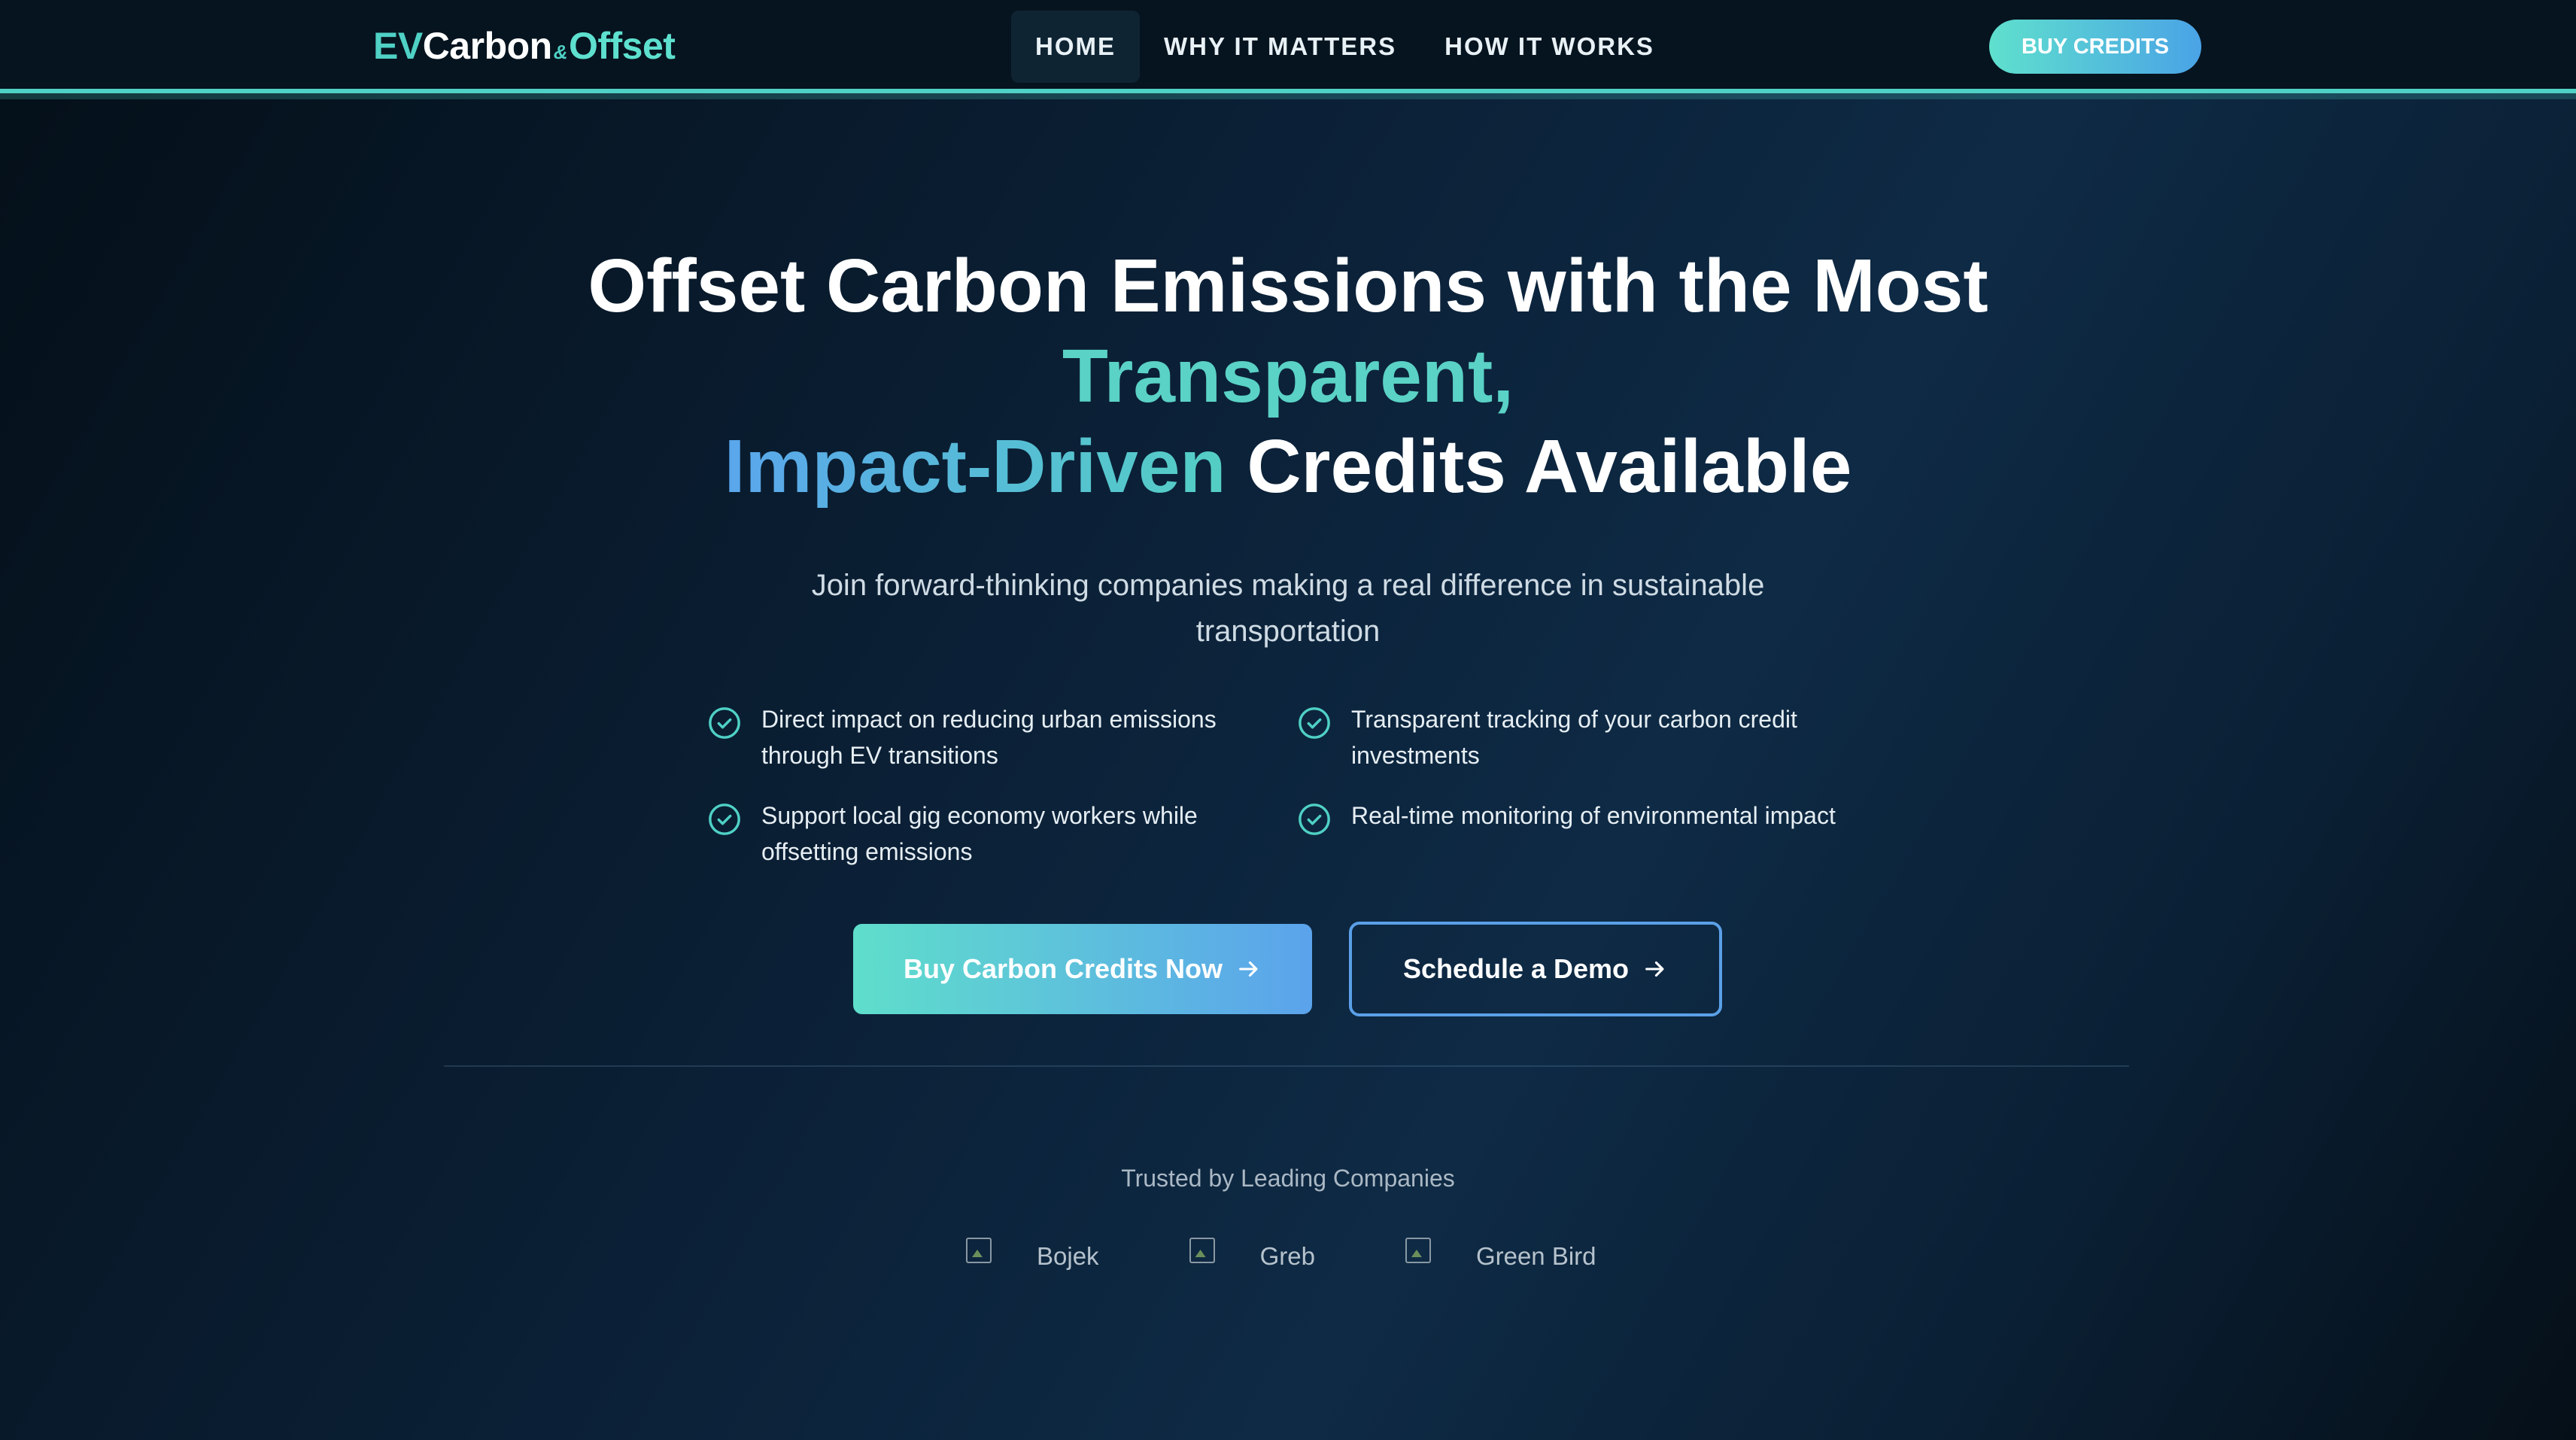 The width and height of the screenshot is (2576, 1440). Describe the element at coordinates (622, 46) in the screenshot. I see `logo-offset: Offset` at that location.